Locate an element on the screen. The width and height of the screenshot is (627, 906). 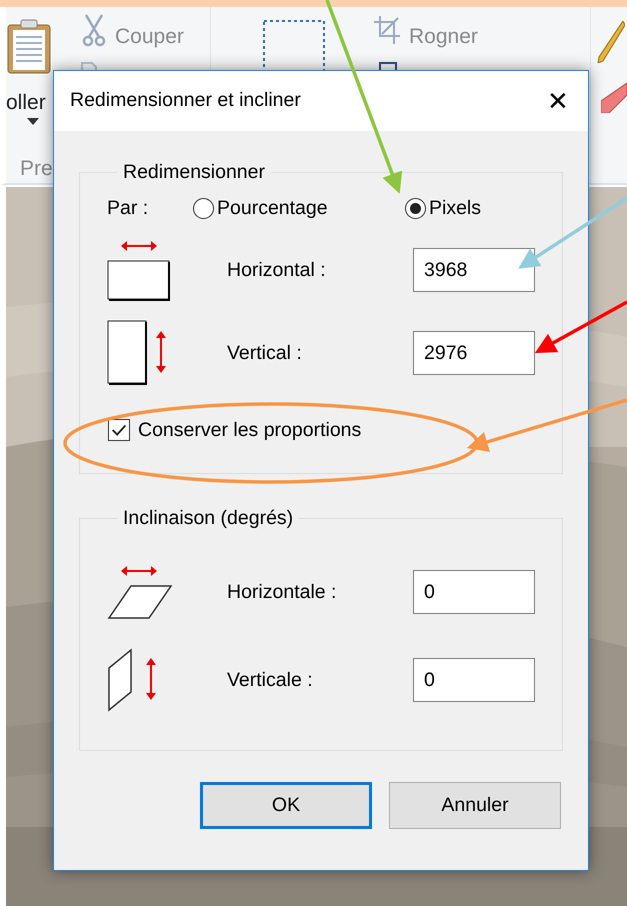
field-label: Vertical : is located at coordinates (264, 353).